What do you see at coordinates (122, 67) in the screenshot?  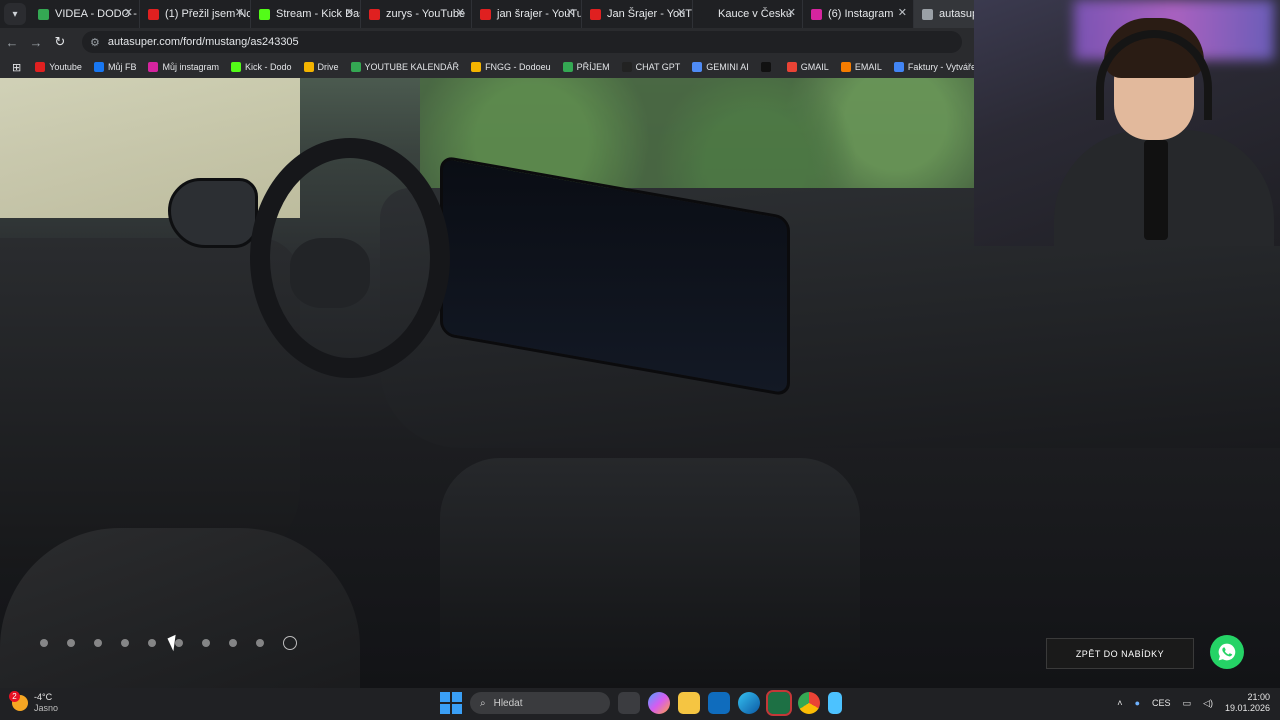 I see `bookmark-label: Můj FB` at bounding box center [122, 67].